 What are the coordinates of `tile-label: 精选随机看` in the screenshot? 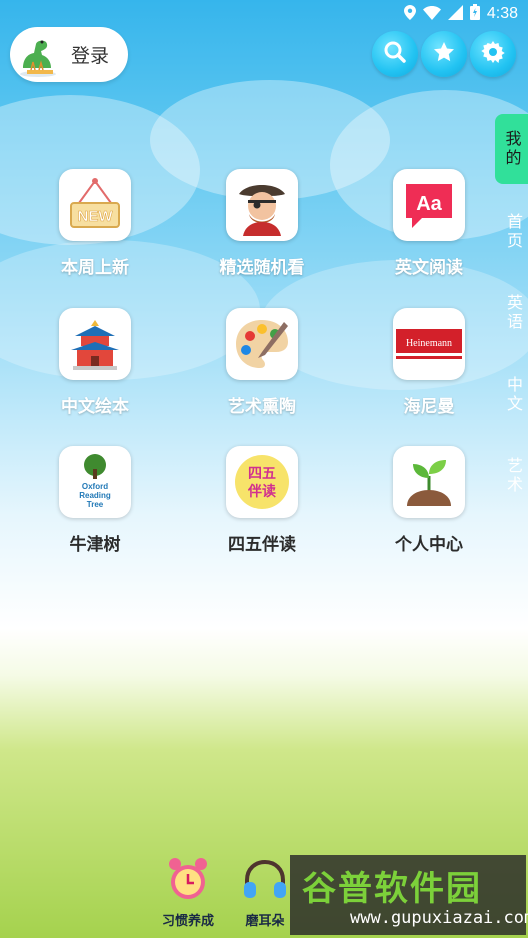 It's located at (262, 268).